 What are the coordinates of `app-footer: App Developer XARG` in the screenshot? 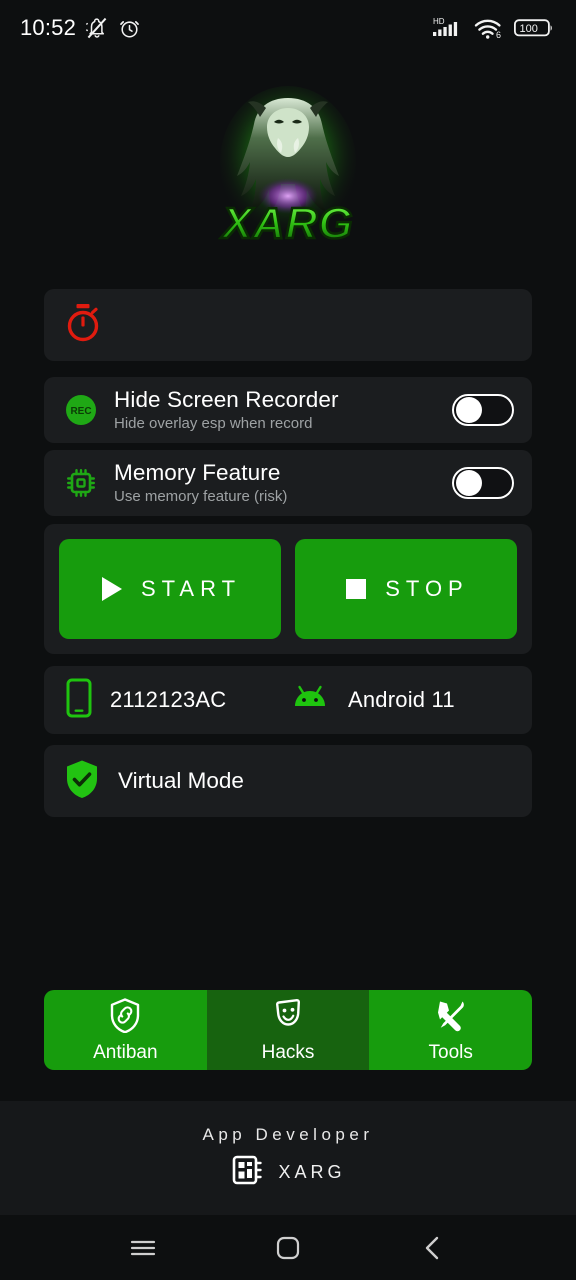 It's located at (288, 1158).